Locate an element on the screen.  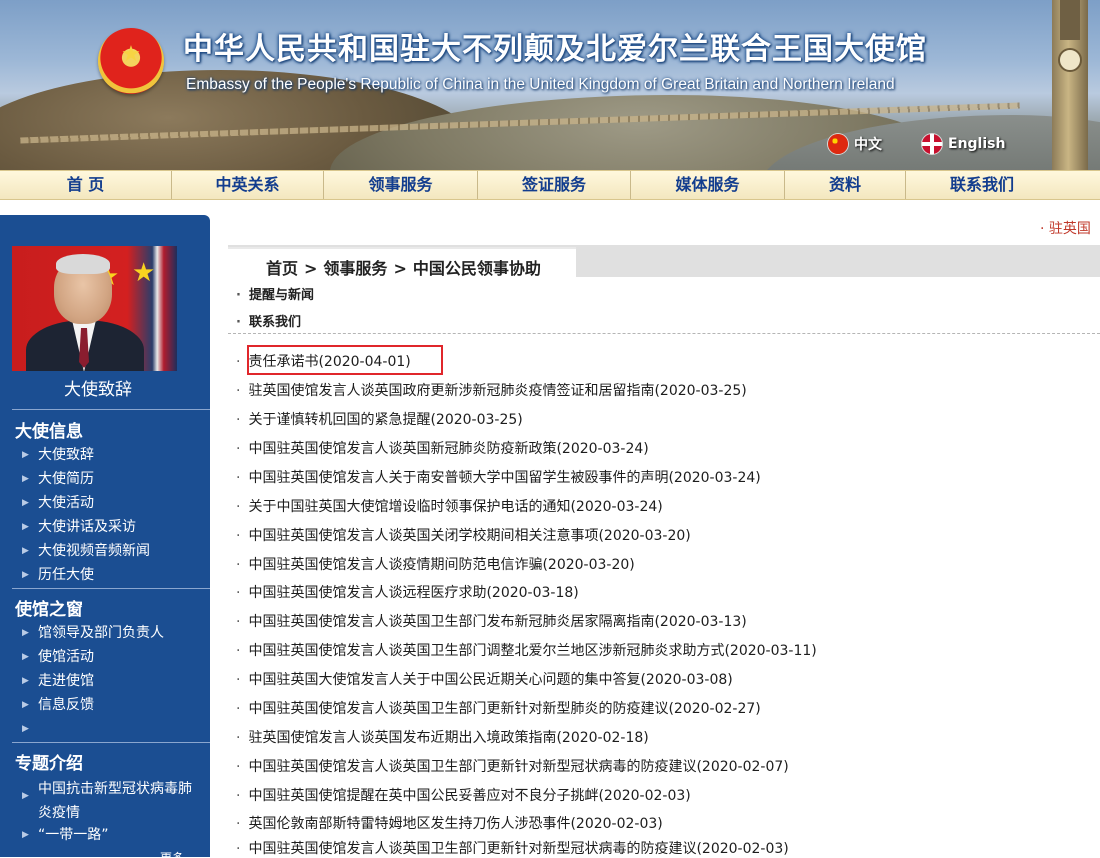
news-item: · 中国驻英国使馆发言人谈英国关闭学校期间相关注意事项(2020-03-20) is located at coordinates (463, 535).